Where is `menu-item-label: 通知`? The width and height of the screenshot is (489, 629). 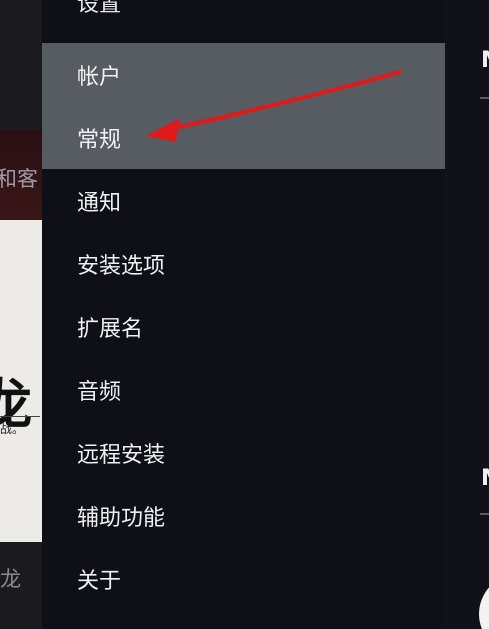
menu-item-label: 通知 is located at coordinates (99, 203).